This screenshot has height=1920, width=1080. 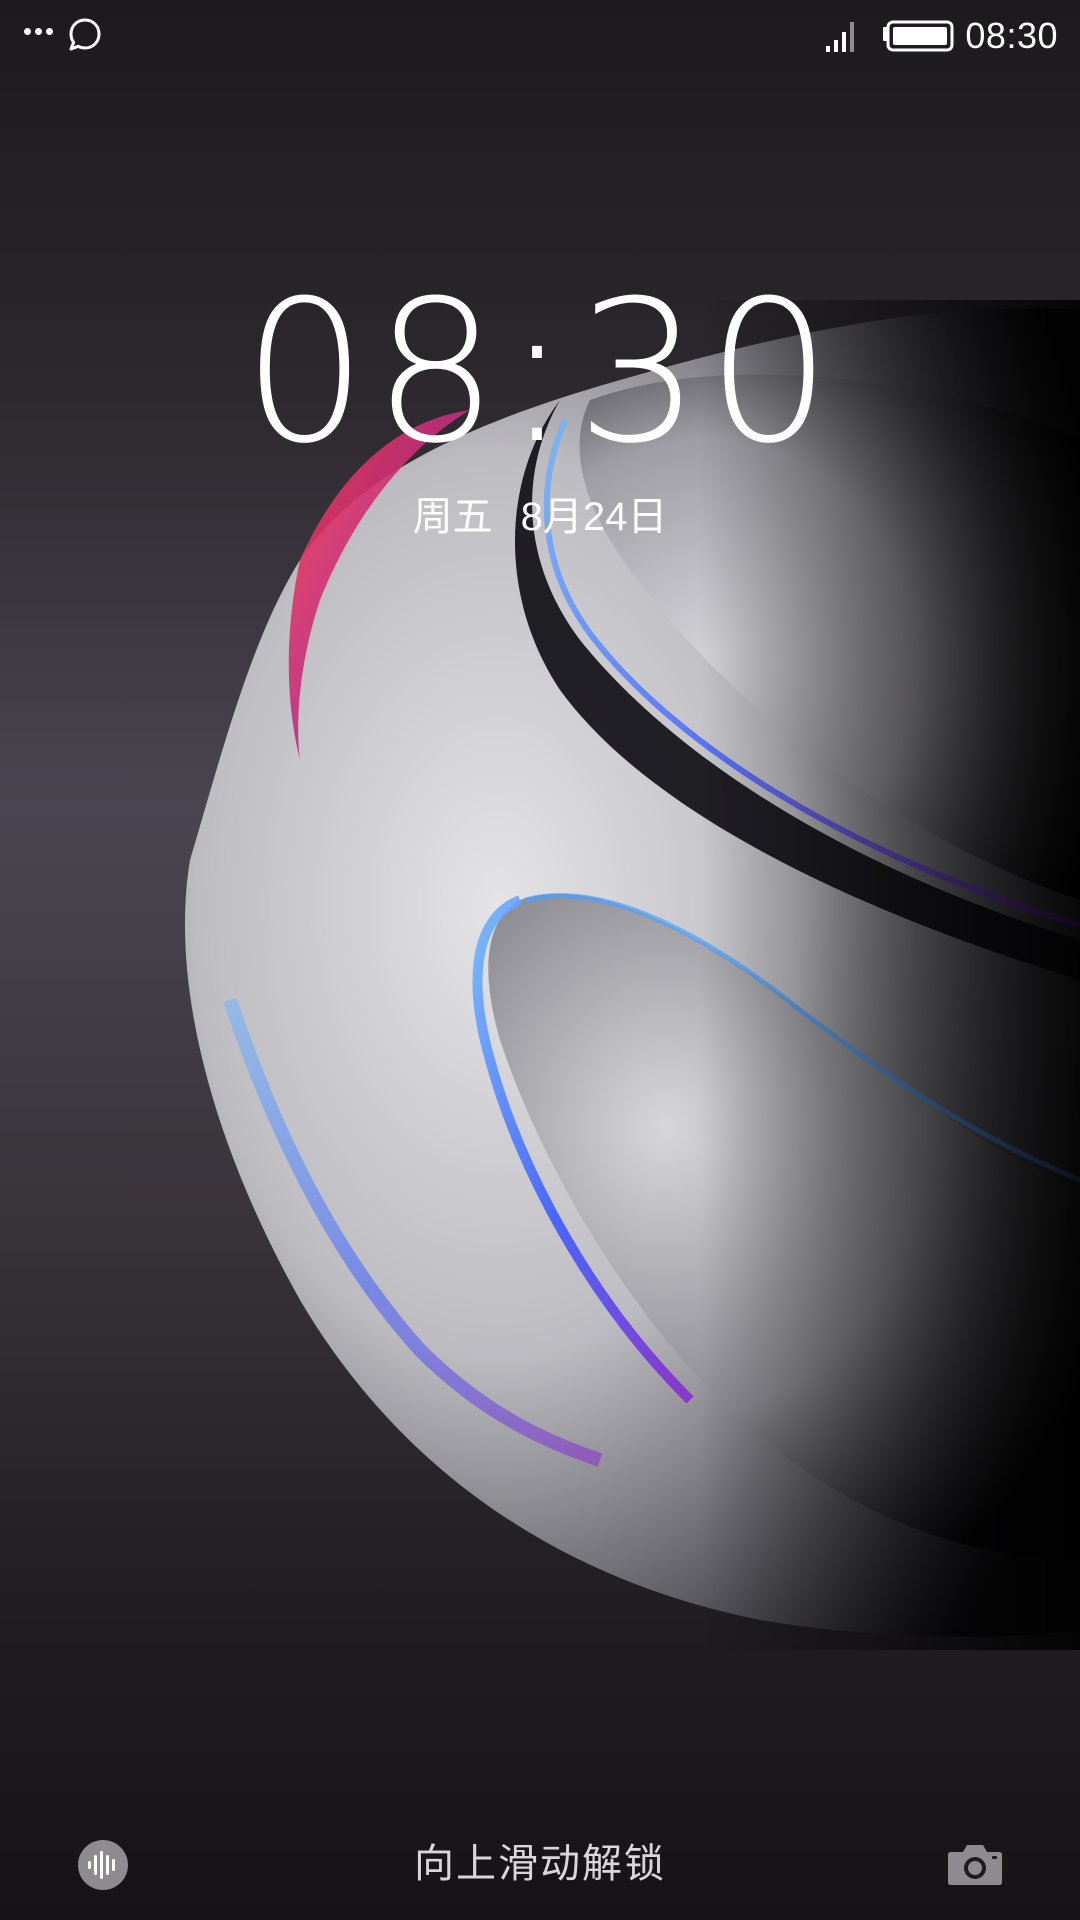 I want to click on more-dots-icon, so click(x=39, y=32).